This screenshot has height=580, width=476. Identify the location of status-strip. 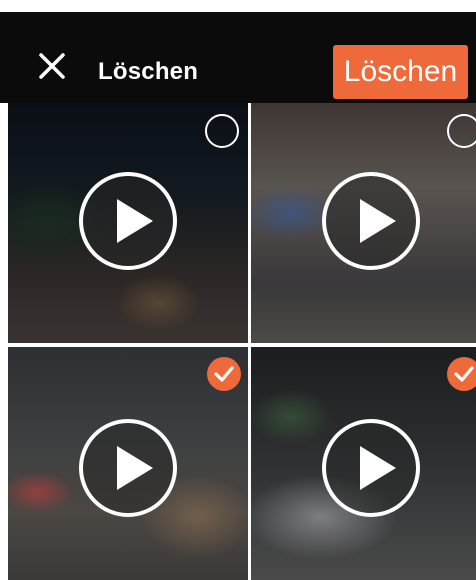
(238, 6).